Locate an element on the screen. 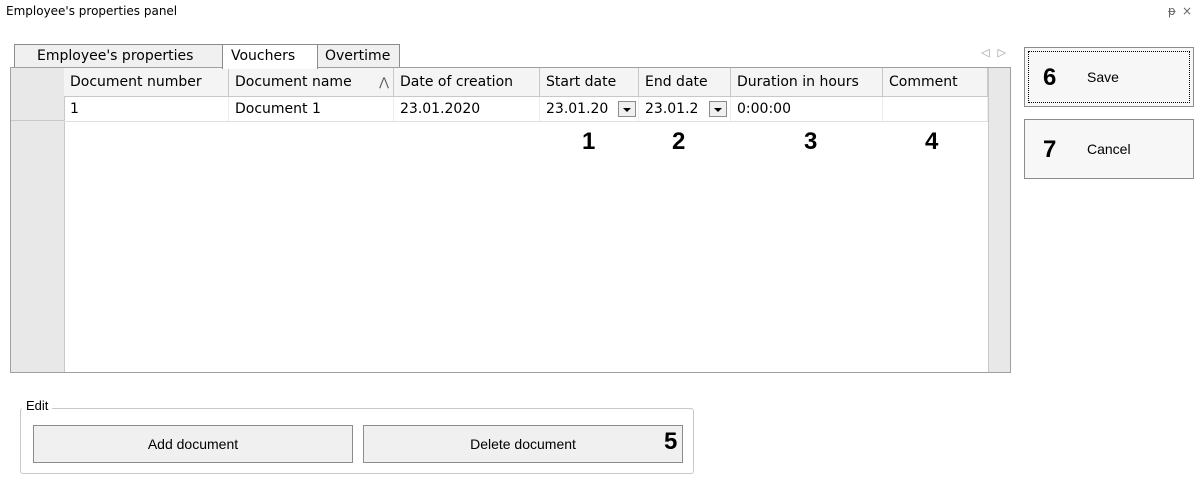 This screenshot has width=1198, height=481. col-header-document-name: Document name ⋀ is located at coordinates (311, 82).